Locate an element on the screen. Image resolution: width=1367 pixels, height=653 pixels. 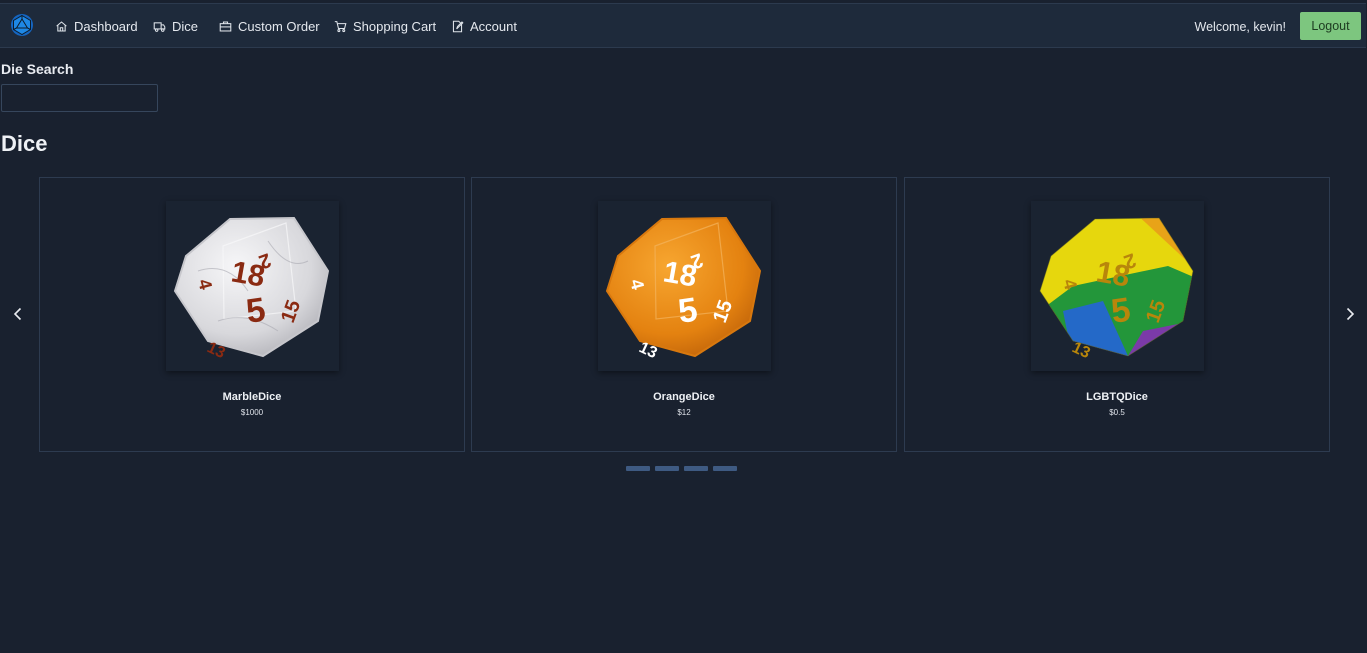
nav-account-label: Account is located at coordinates (493, 26).